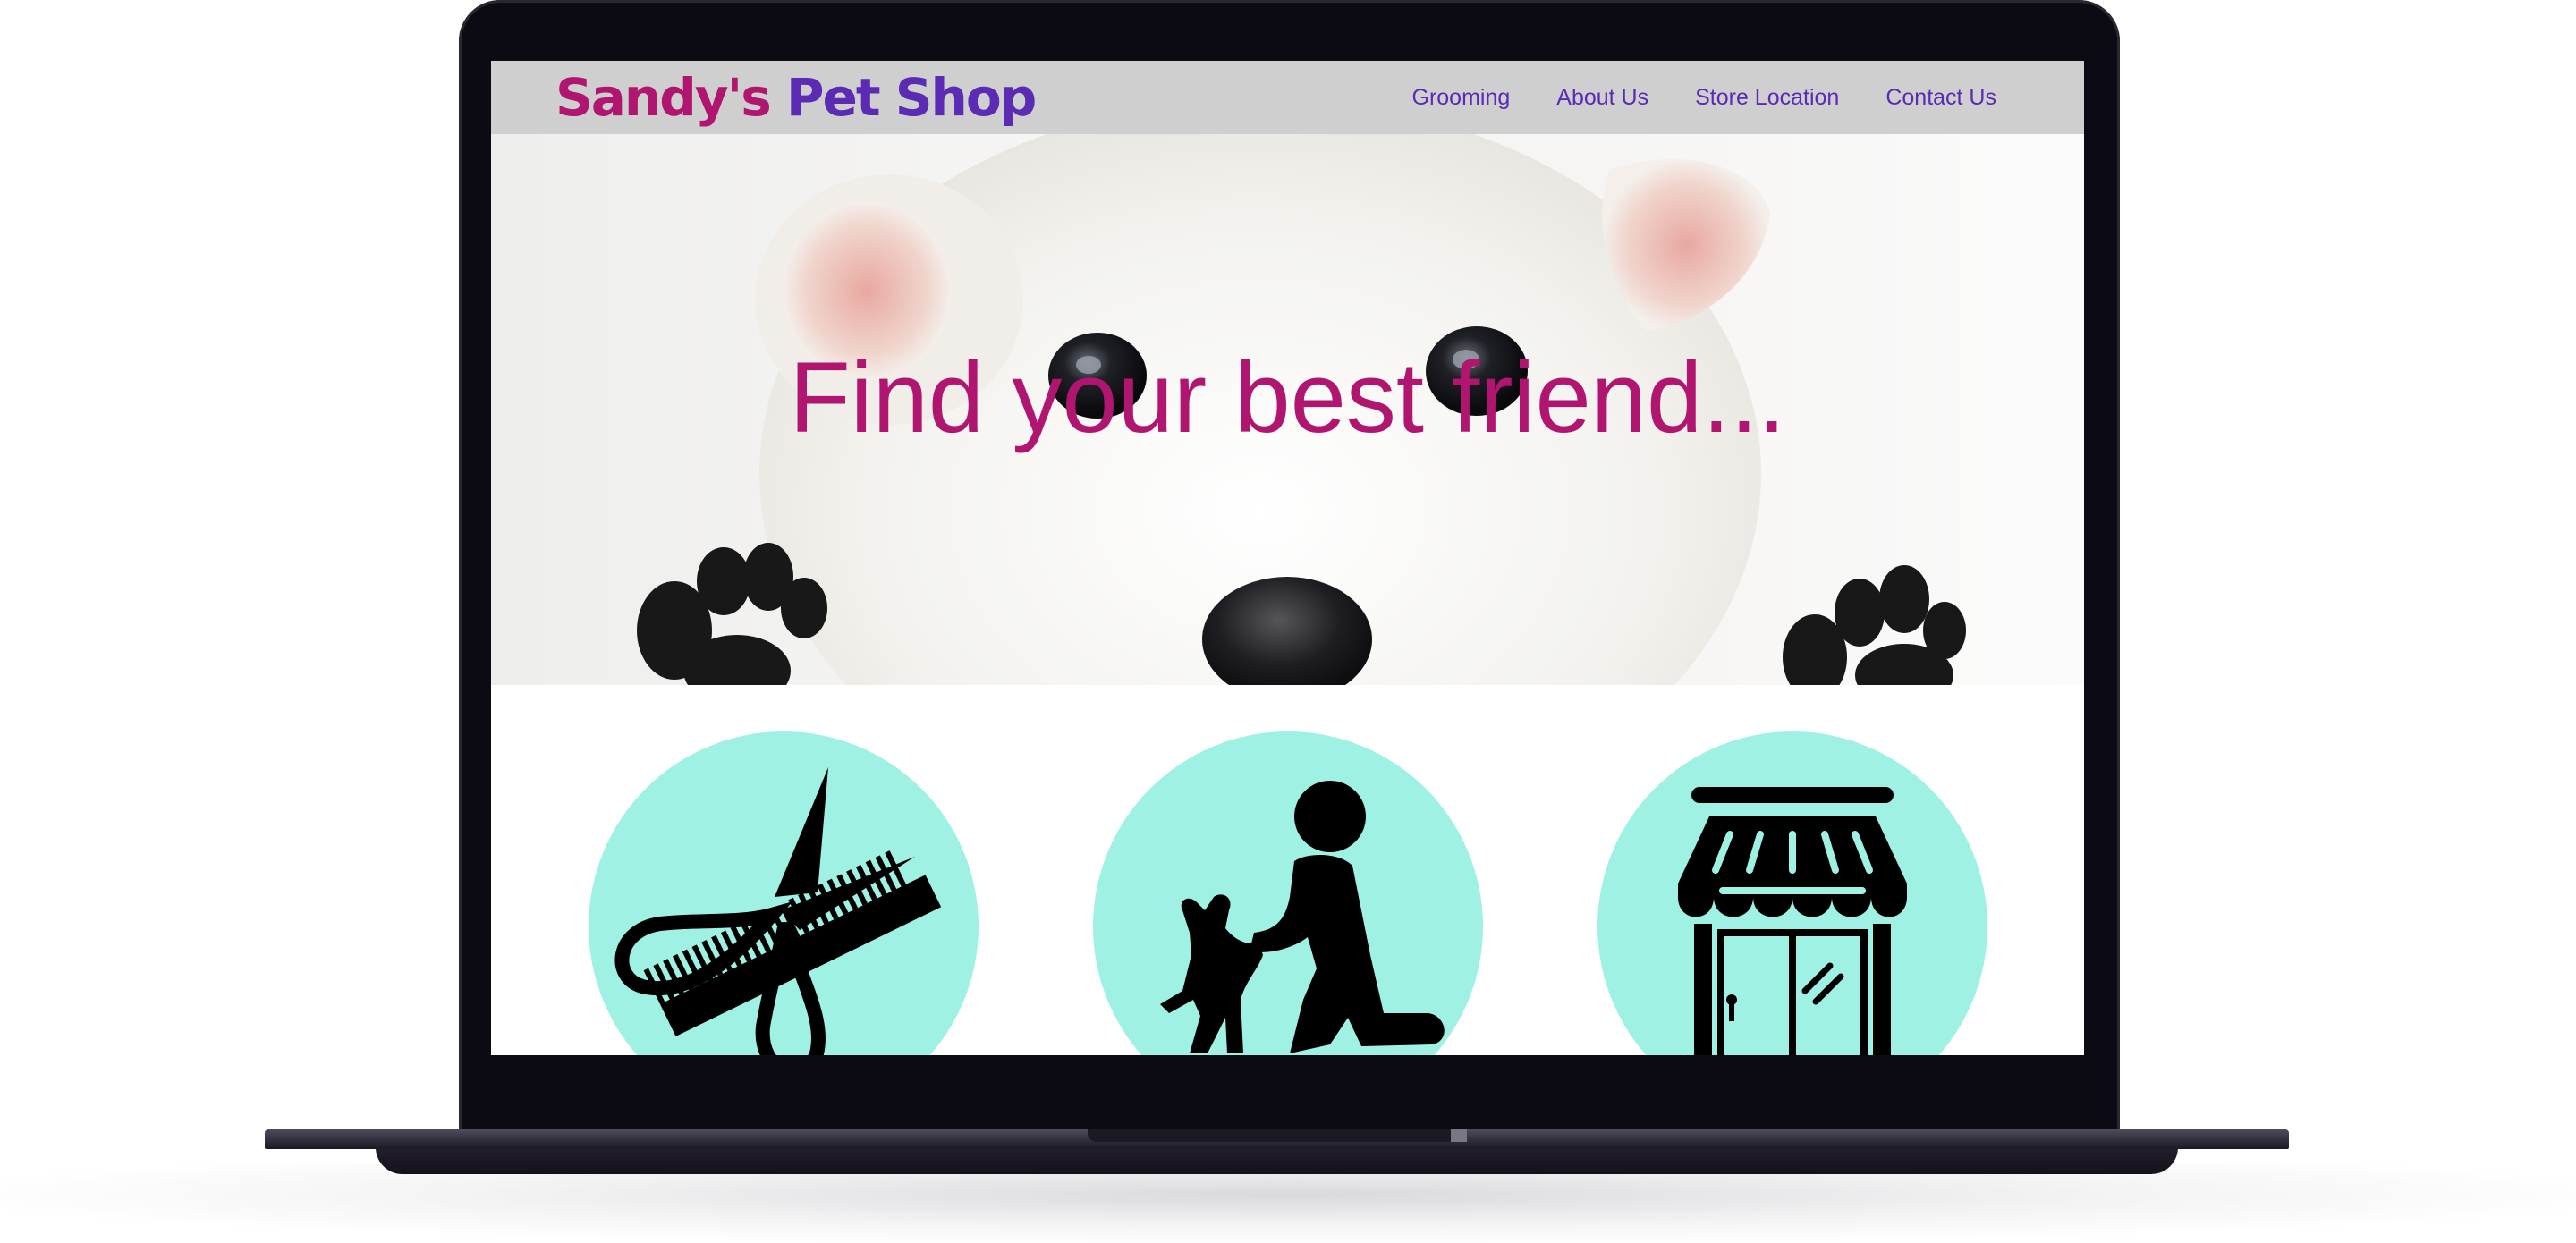 This screenshot has width=2576, height=1243. I want to click on logo-word-pet-shop: Pet Shop, so click(911, 97).